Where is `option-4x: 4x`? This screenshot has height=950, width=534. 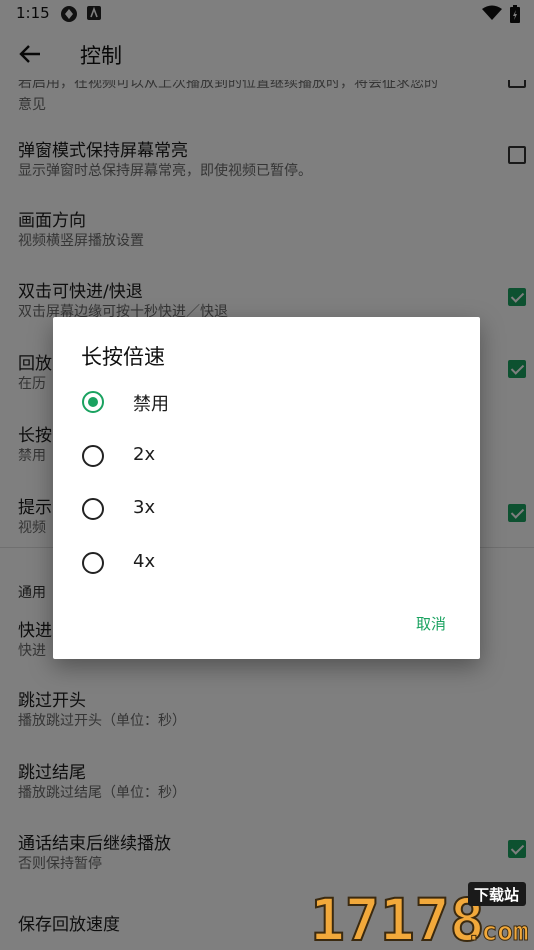
option-4x: 4x is located at coordinates (266, 564).